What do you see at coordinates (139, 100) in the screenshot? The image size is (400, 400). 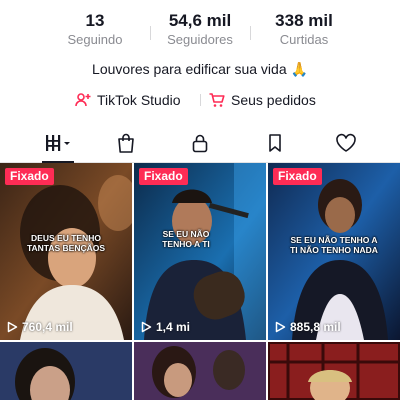 I see `tiktok-studio-label: TikTok Studio` at bounding box center [139, 100].